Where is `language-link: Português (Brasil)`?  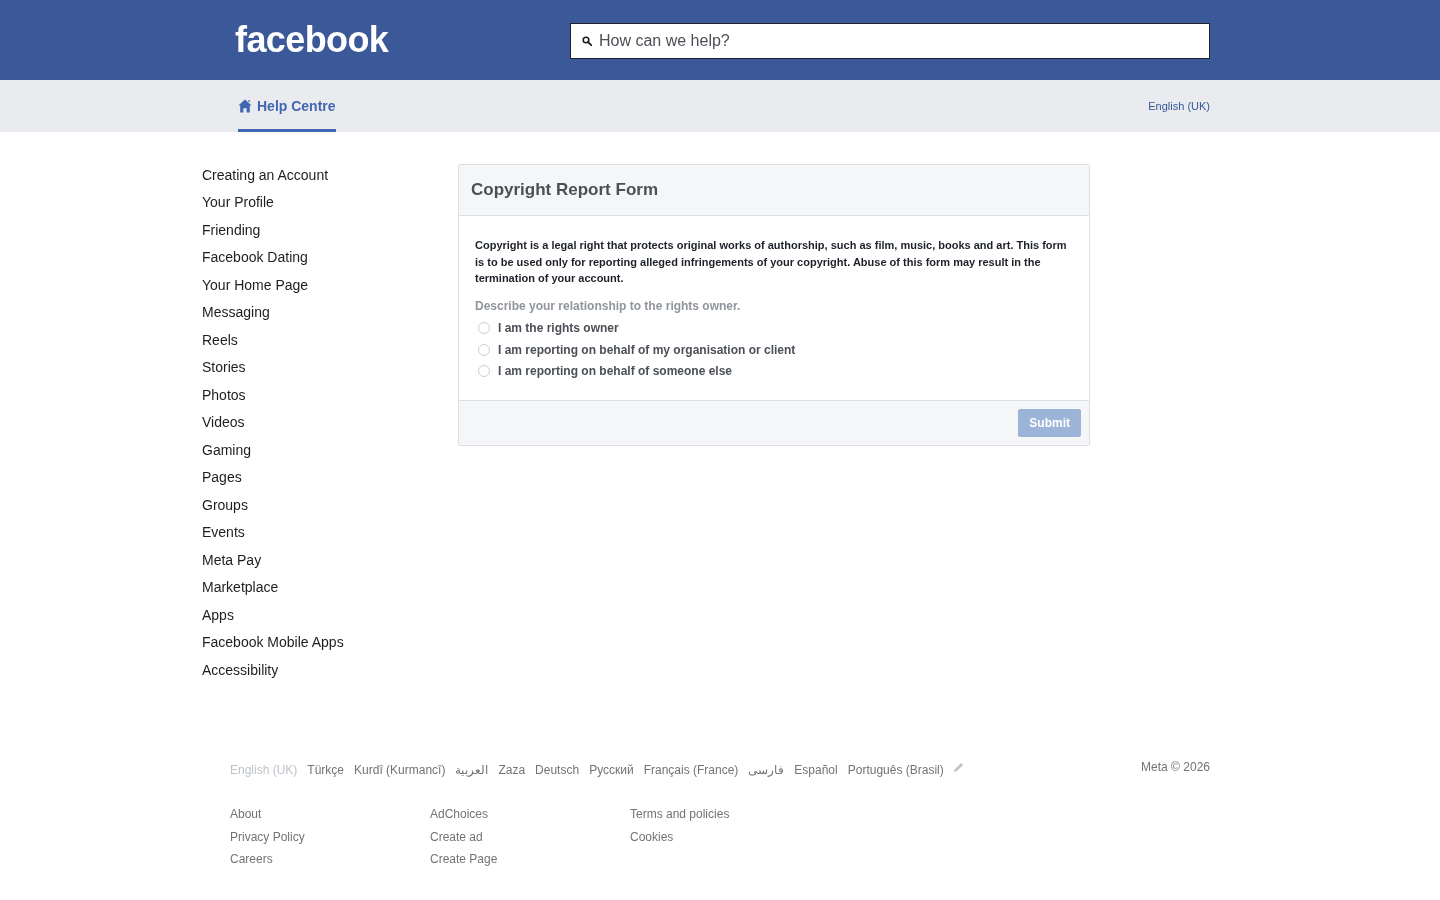
language-link: Português (Brasil) is located at coordinates (895, 770).